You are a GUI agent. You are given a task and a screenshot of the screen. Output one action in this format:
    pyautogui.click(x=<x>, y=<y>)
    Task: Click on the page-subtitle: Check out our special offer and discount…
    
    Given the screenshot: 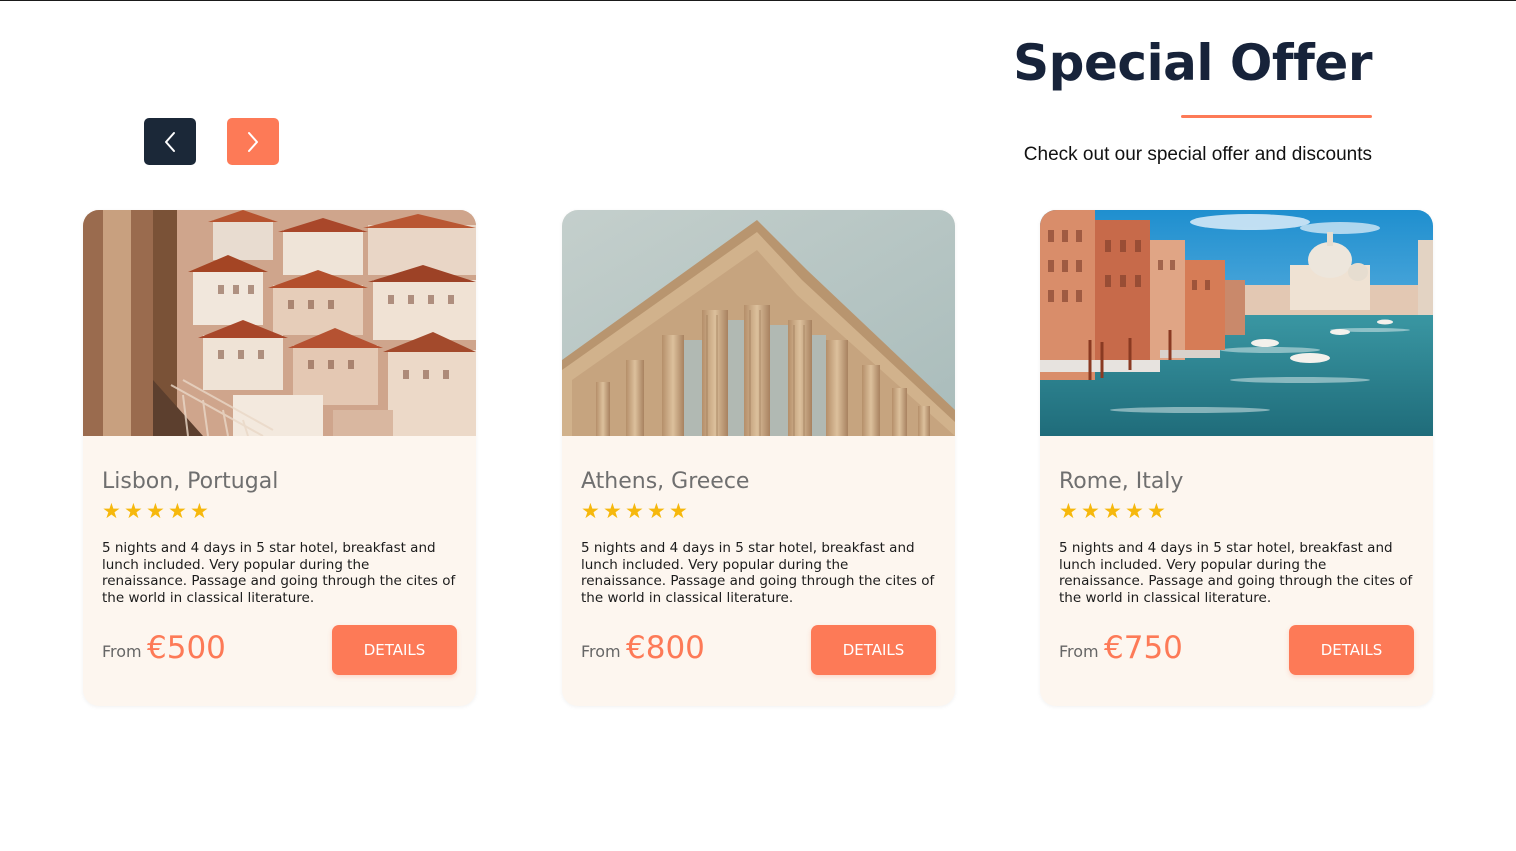 What is the action you would take?
    pyautogui.click(x=1197, y=154)
    